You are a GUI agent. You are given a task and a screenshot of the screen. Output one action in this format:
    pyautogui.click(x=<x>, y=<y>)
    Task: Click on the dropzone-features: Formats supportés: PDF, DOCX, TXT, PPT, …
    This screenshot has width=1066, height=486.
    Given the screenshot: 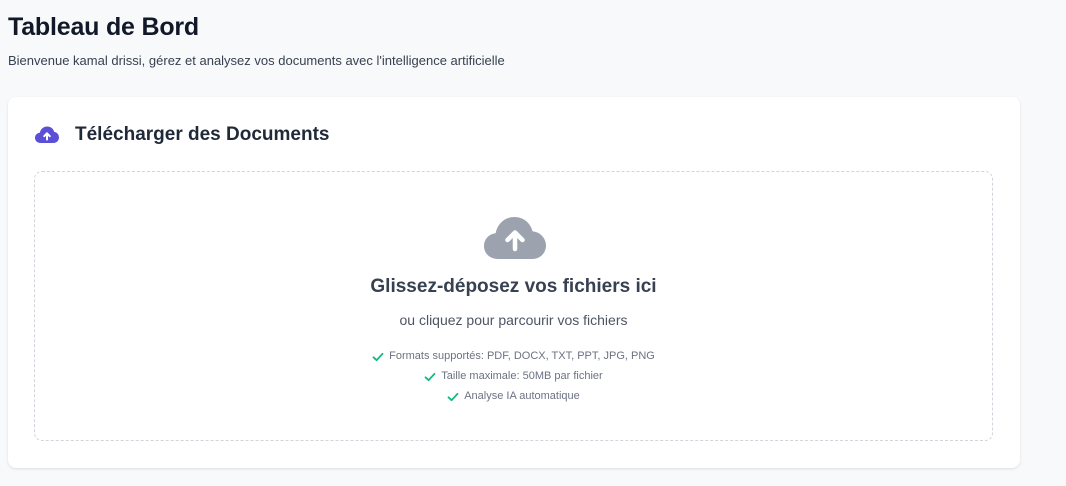 What is the action you would take?
    pyautogui.click(x=513, y=376)
    